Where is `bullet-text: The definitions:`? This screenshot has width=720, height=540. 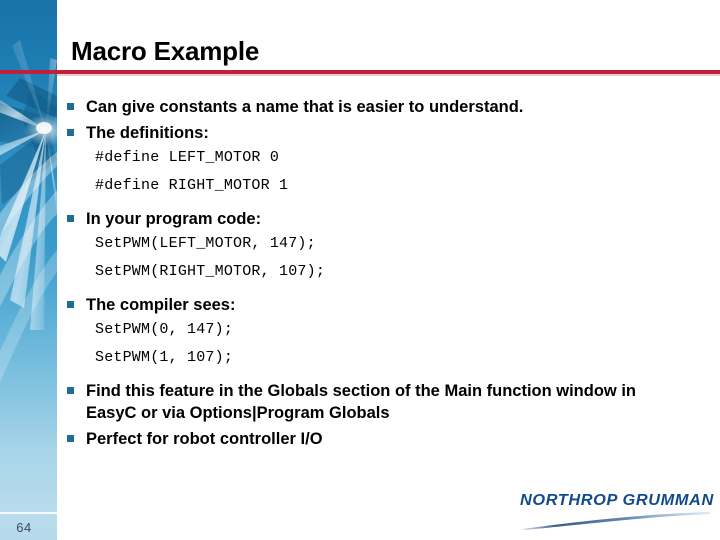 bullet-text: The definitions: is located at coordinates (147, 133).